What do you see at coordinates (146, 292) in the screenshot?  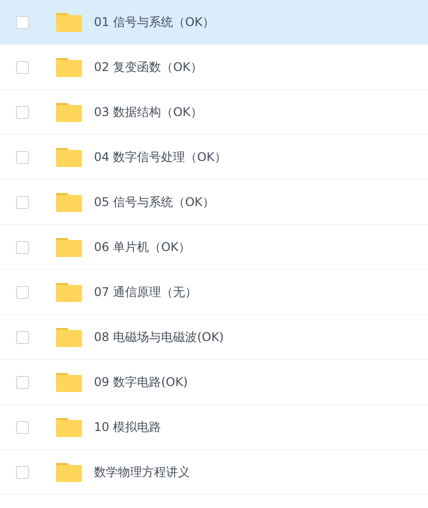 I see `folder-name: 07 通信原理（无）` at bounding box center [146, 292].